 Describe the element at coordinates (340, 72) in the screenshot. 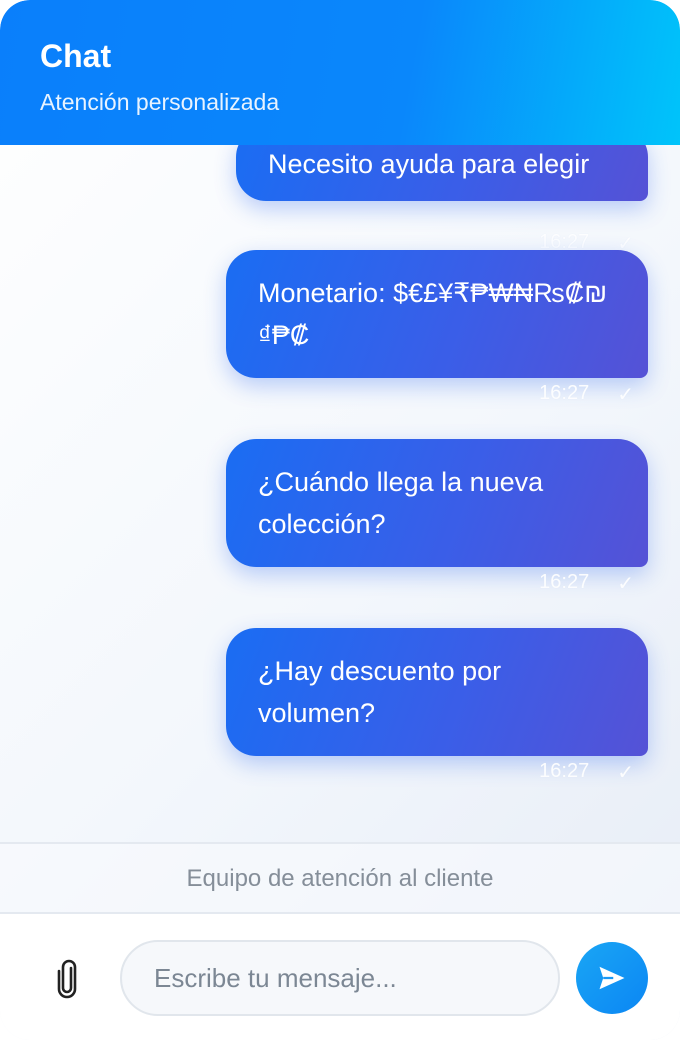

I see `chat-header: Chat Atención personalizada` at that location.